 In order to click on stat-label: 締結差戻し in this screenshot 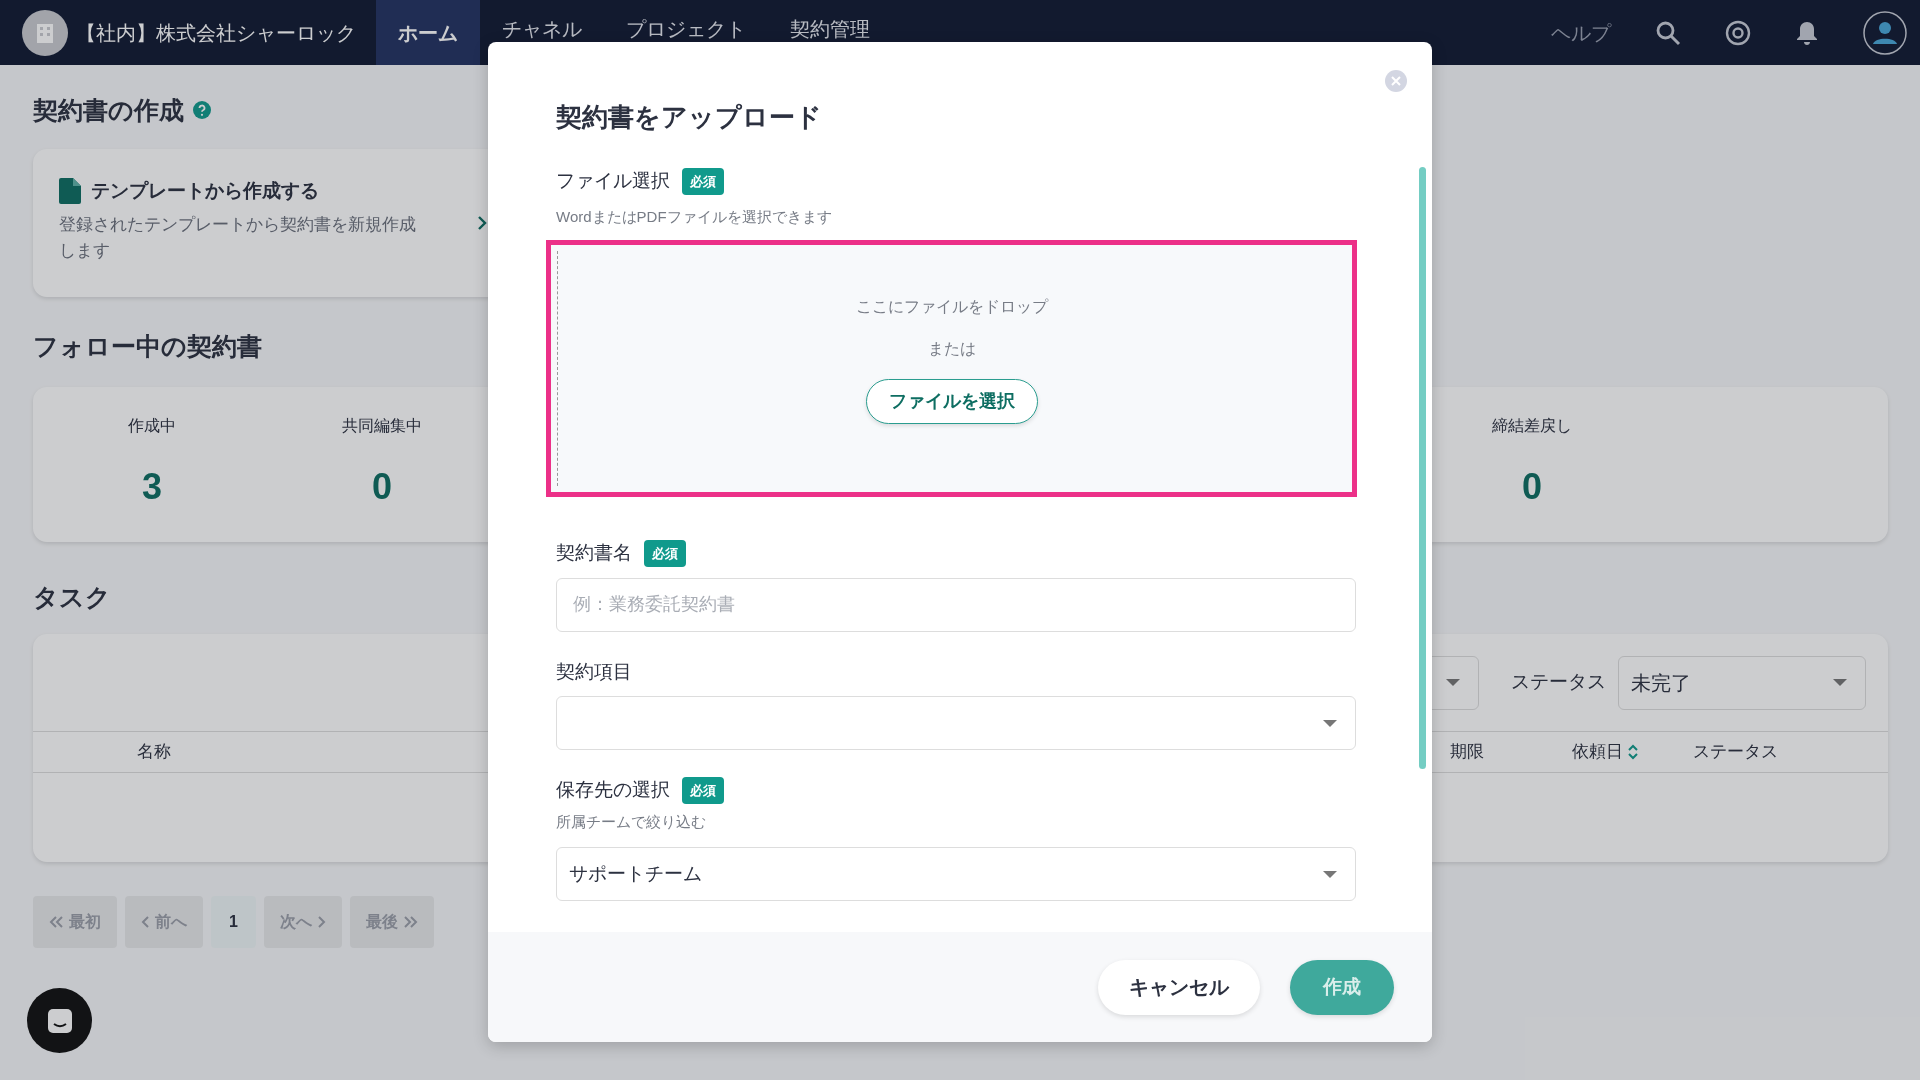, I will do `click(1532, 426)`.